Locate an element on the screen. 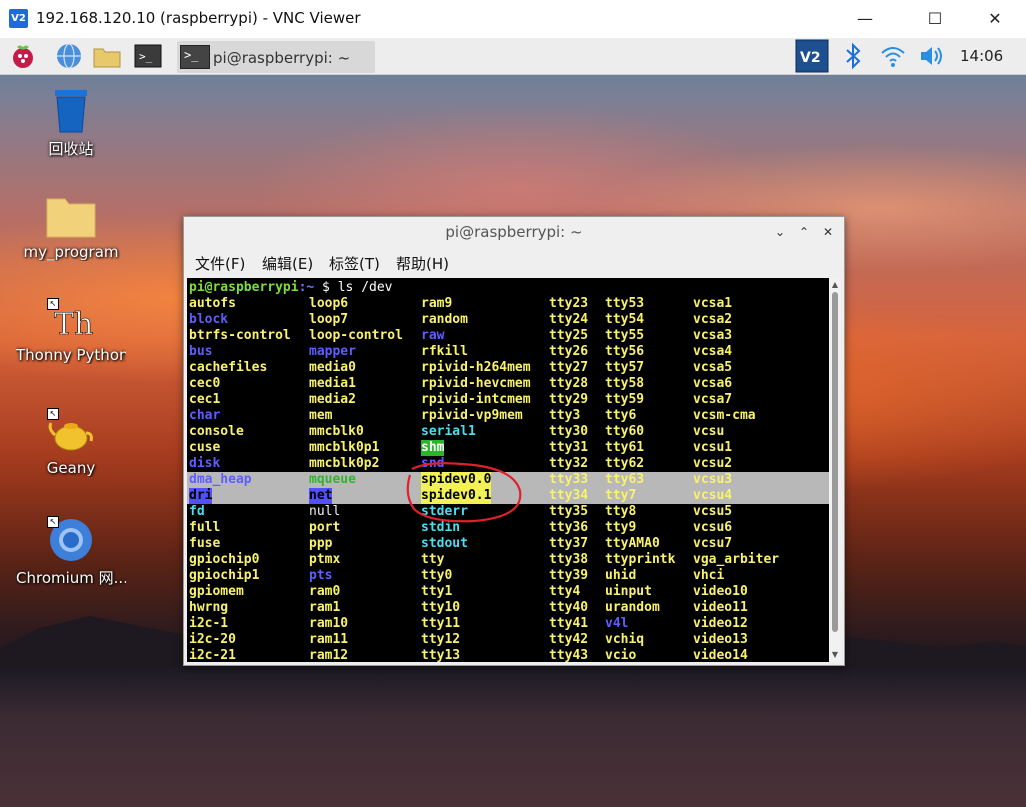  dev-entry: full is located at coordinates (205, 527).